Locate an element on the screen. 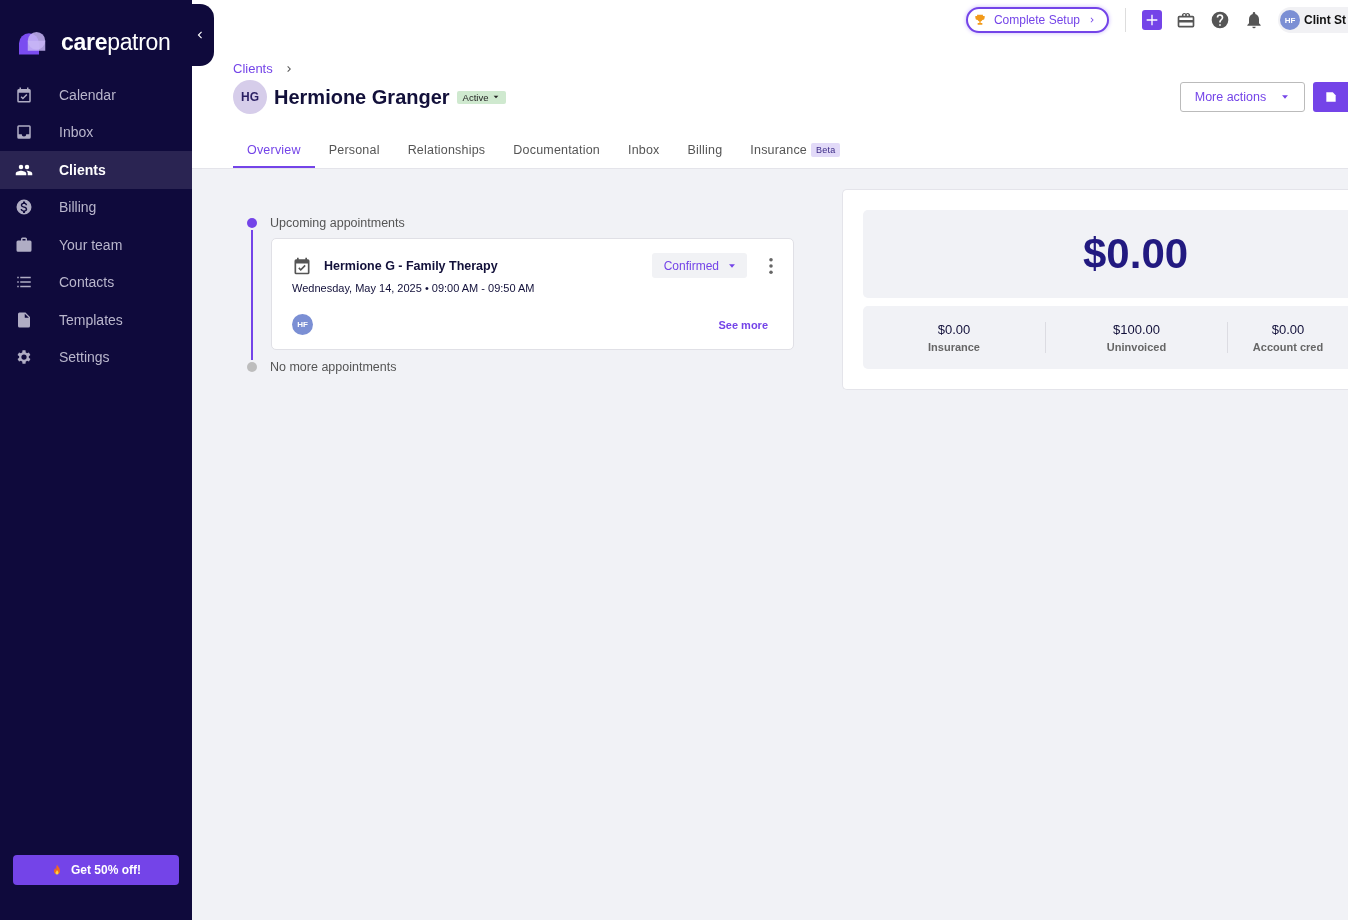  user-name: Clint St is located at coordinates (1325, 20).